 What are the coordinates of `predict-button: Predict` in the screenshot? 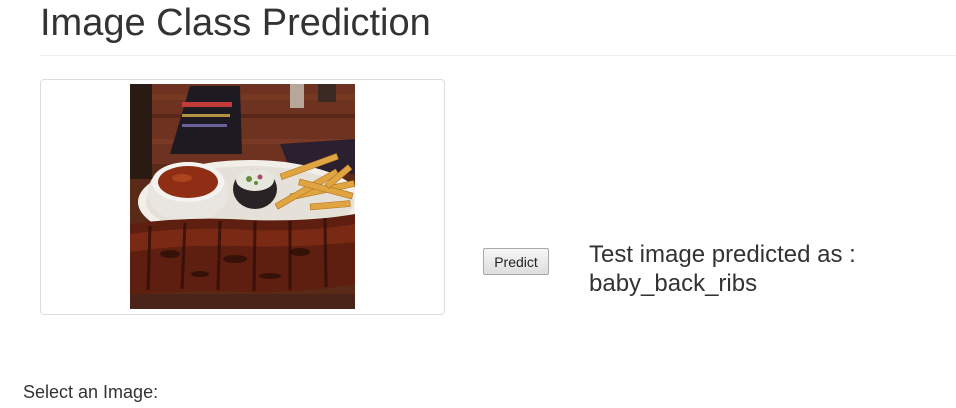 It's located at (516, 261).